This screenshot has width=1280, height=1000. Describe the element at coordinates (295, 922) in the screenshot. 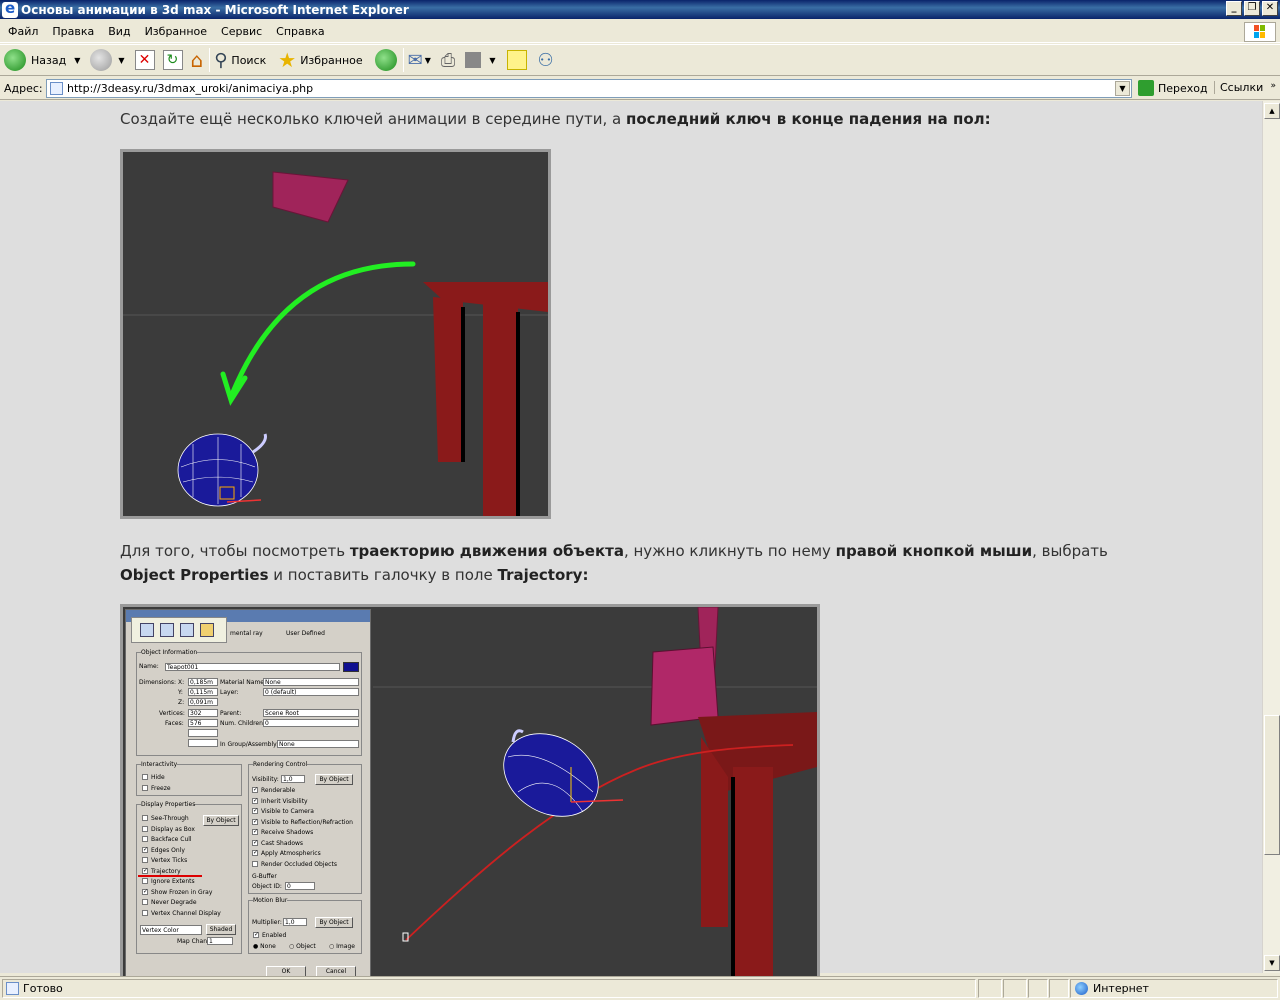

I see `multiplier-input: 1,0` at that location.